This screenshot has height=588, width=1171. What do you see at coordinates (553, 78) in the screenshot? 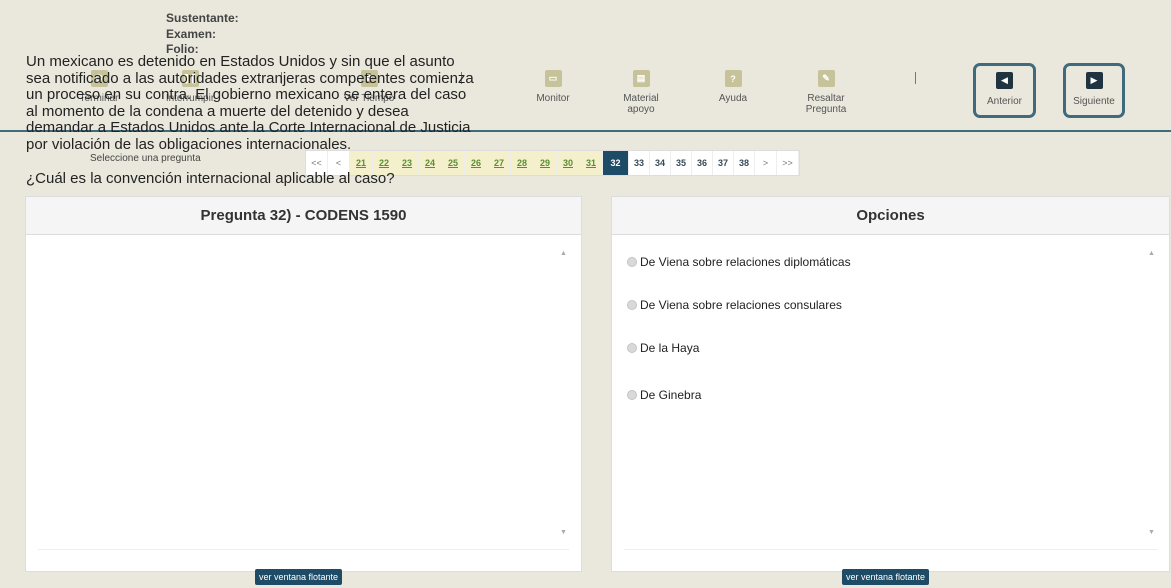
I see `monitor-icon: ▭` at bounding box center [553, 78].